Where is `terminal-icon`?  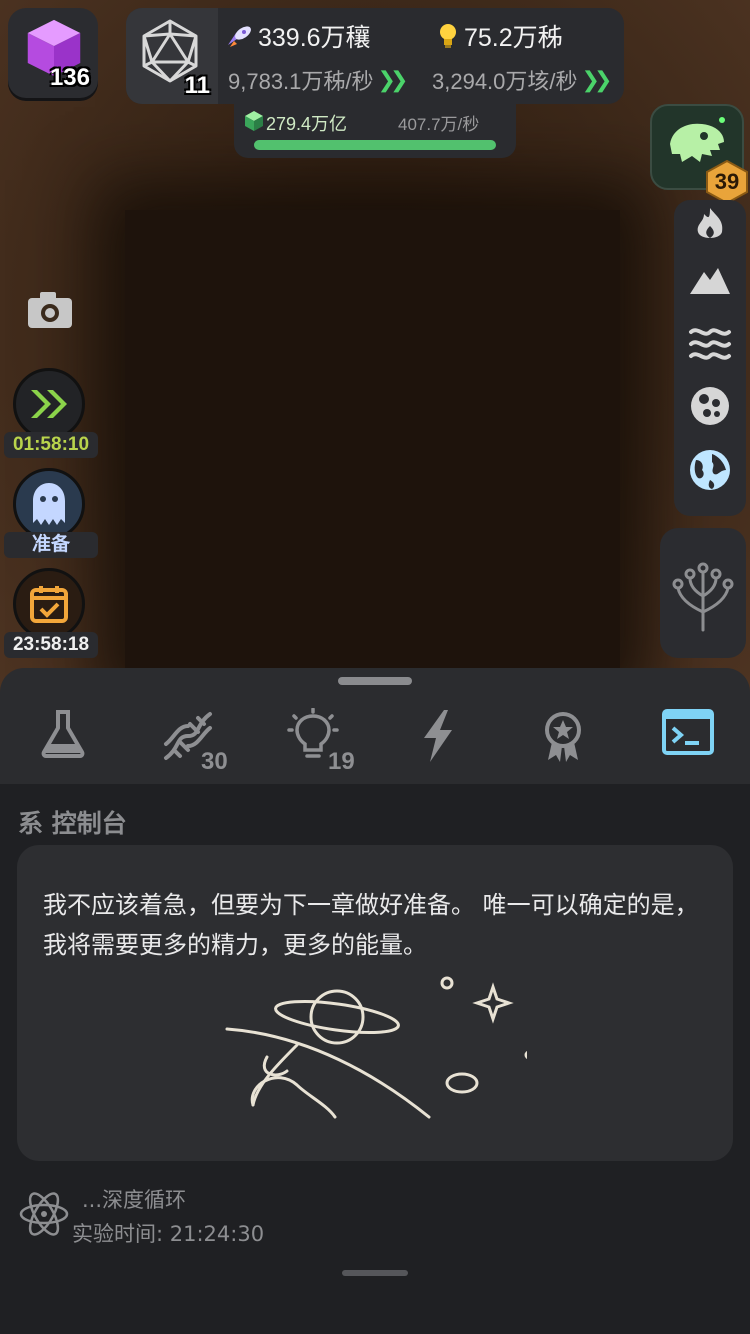 terminal-icon is located at coordinates (687, 732).